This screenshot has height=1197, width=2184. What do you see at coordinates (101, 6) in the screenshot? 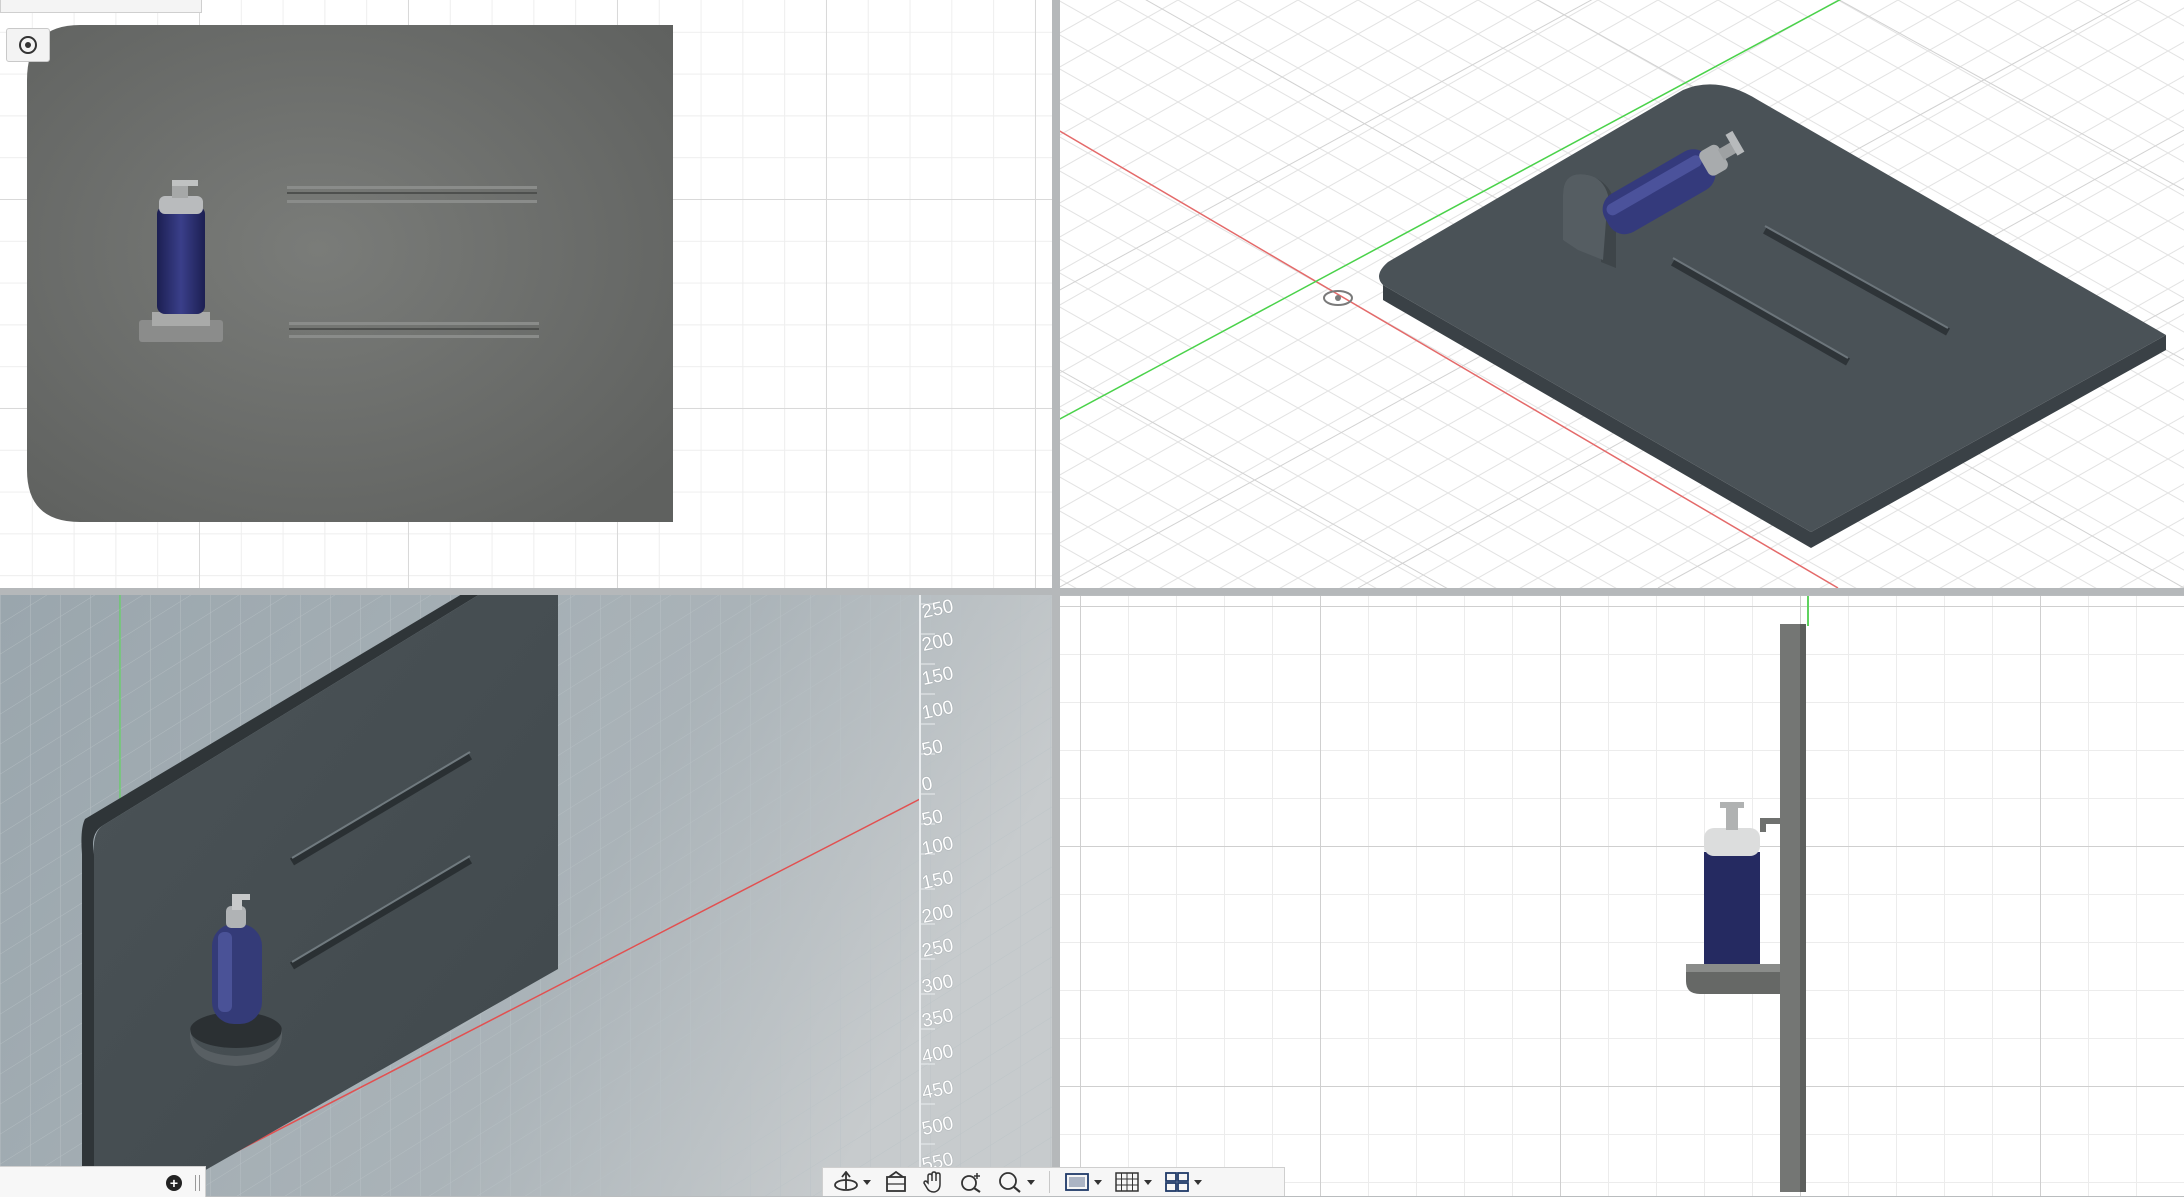
I see `panel-tab` at bounding box center [101, 6].